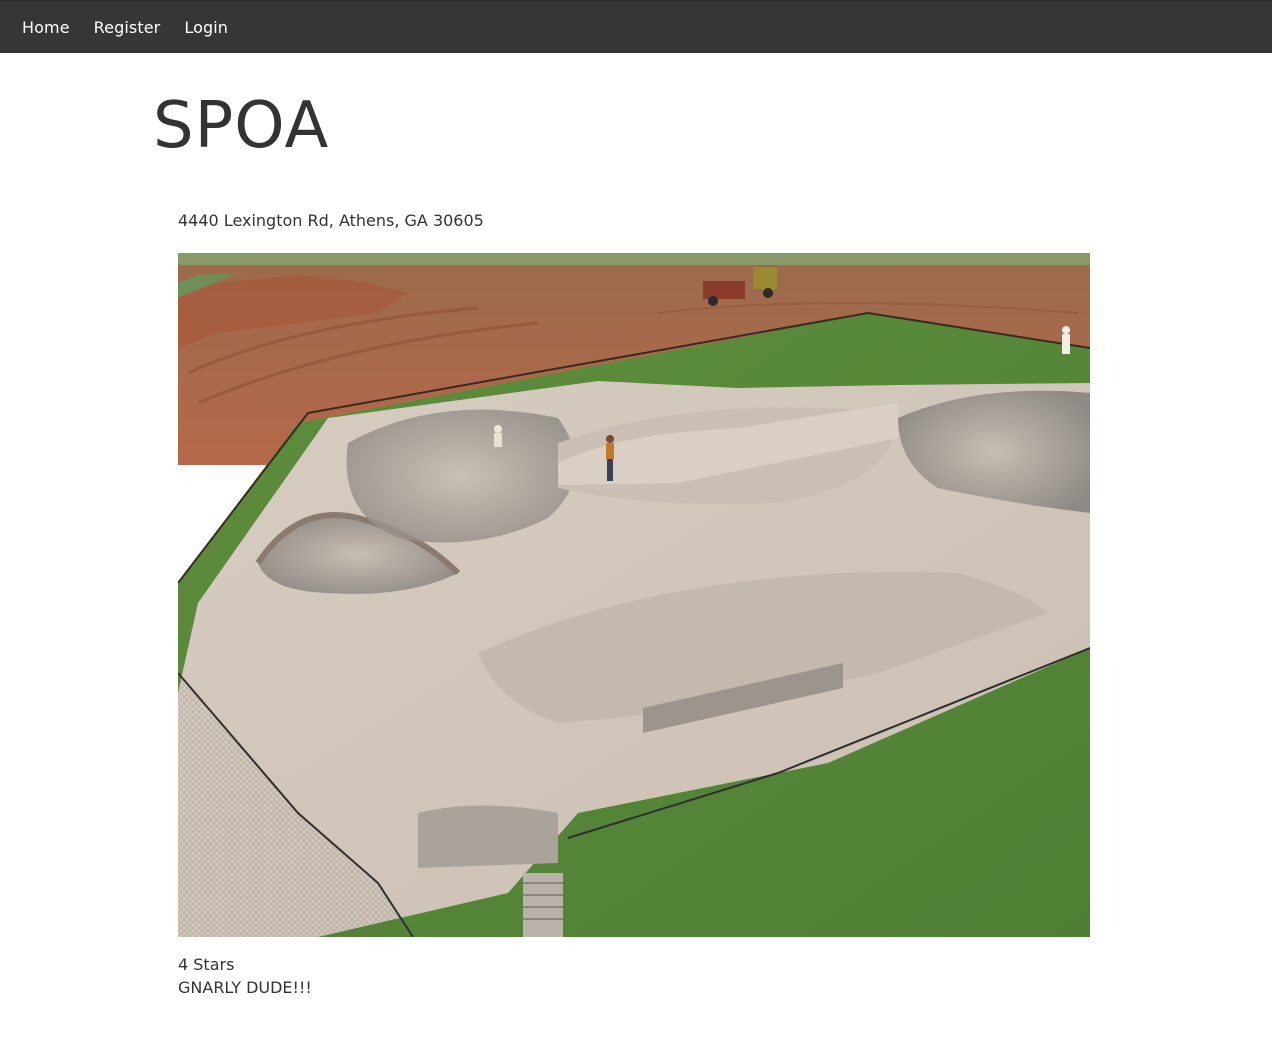 Image resolution: width=1272 pixels, height=1044 pixels. I want to click on park-address: 4440 Lexington Rd, Athens, GA 30605, so click(331, 220).